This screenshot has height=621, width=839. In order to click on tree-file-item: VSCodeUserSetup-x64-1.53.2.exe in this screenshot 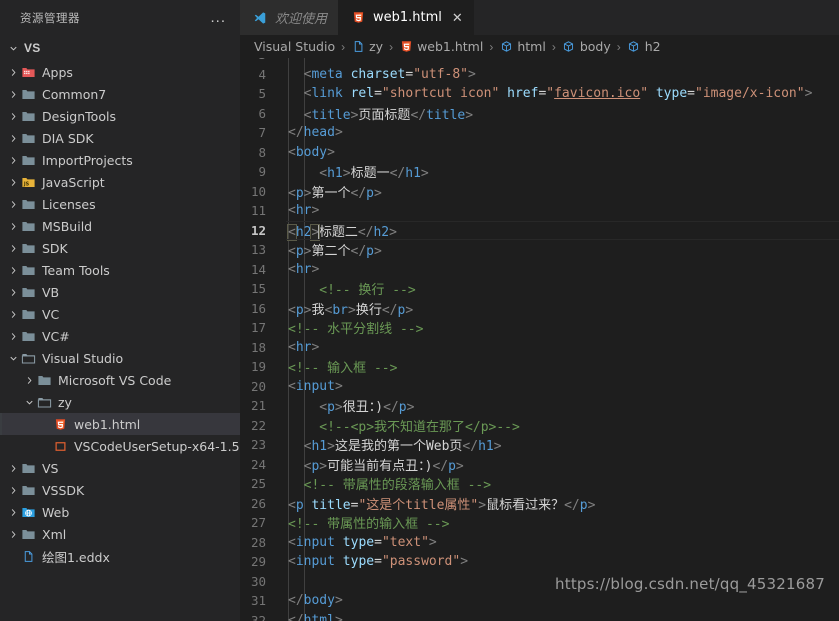, I will do `click(120, 446)`.